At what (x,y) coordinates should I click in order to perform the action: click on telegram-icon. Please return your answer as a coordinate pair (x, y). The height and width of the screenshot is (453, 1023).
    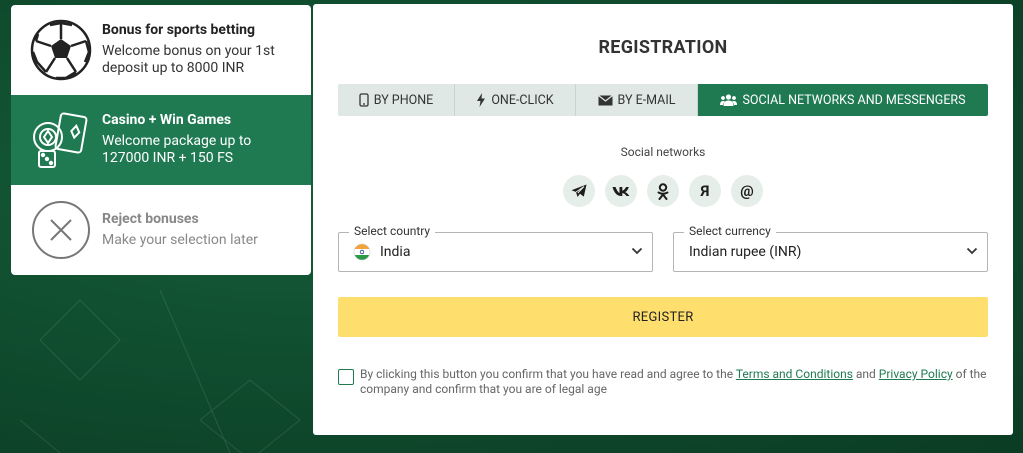
    Looking at the image, I should click on (579, 190).